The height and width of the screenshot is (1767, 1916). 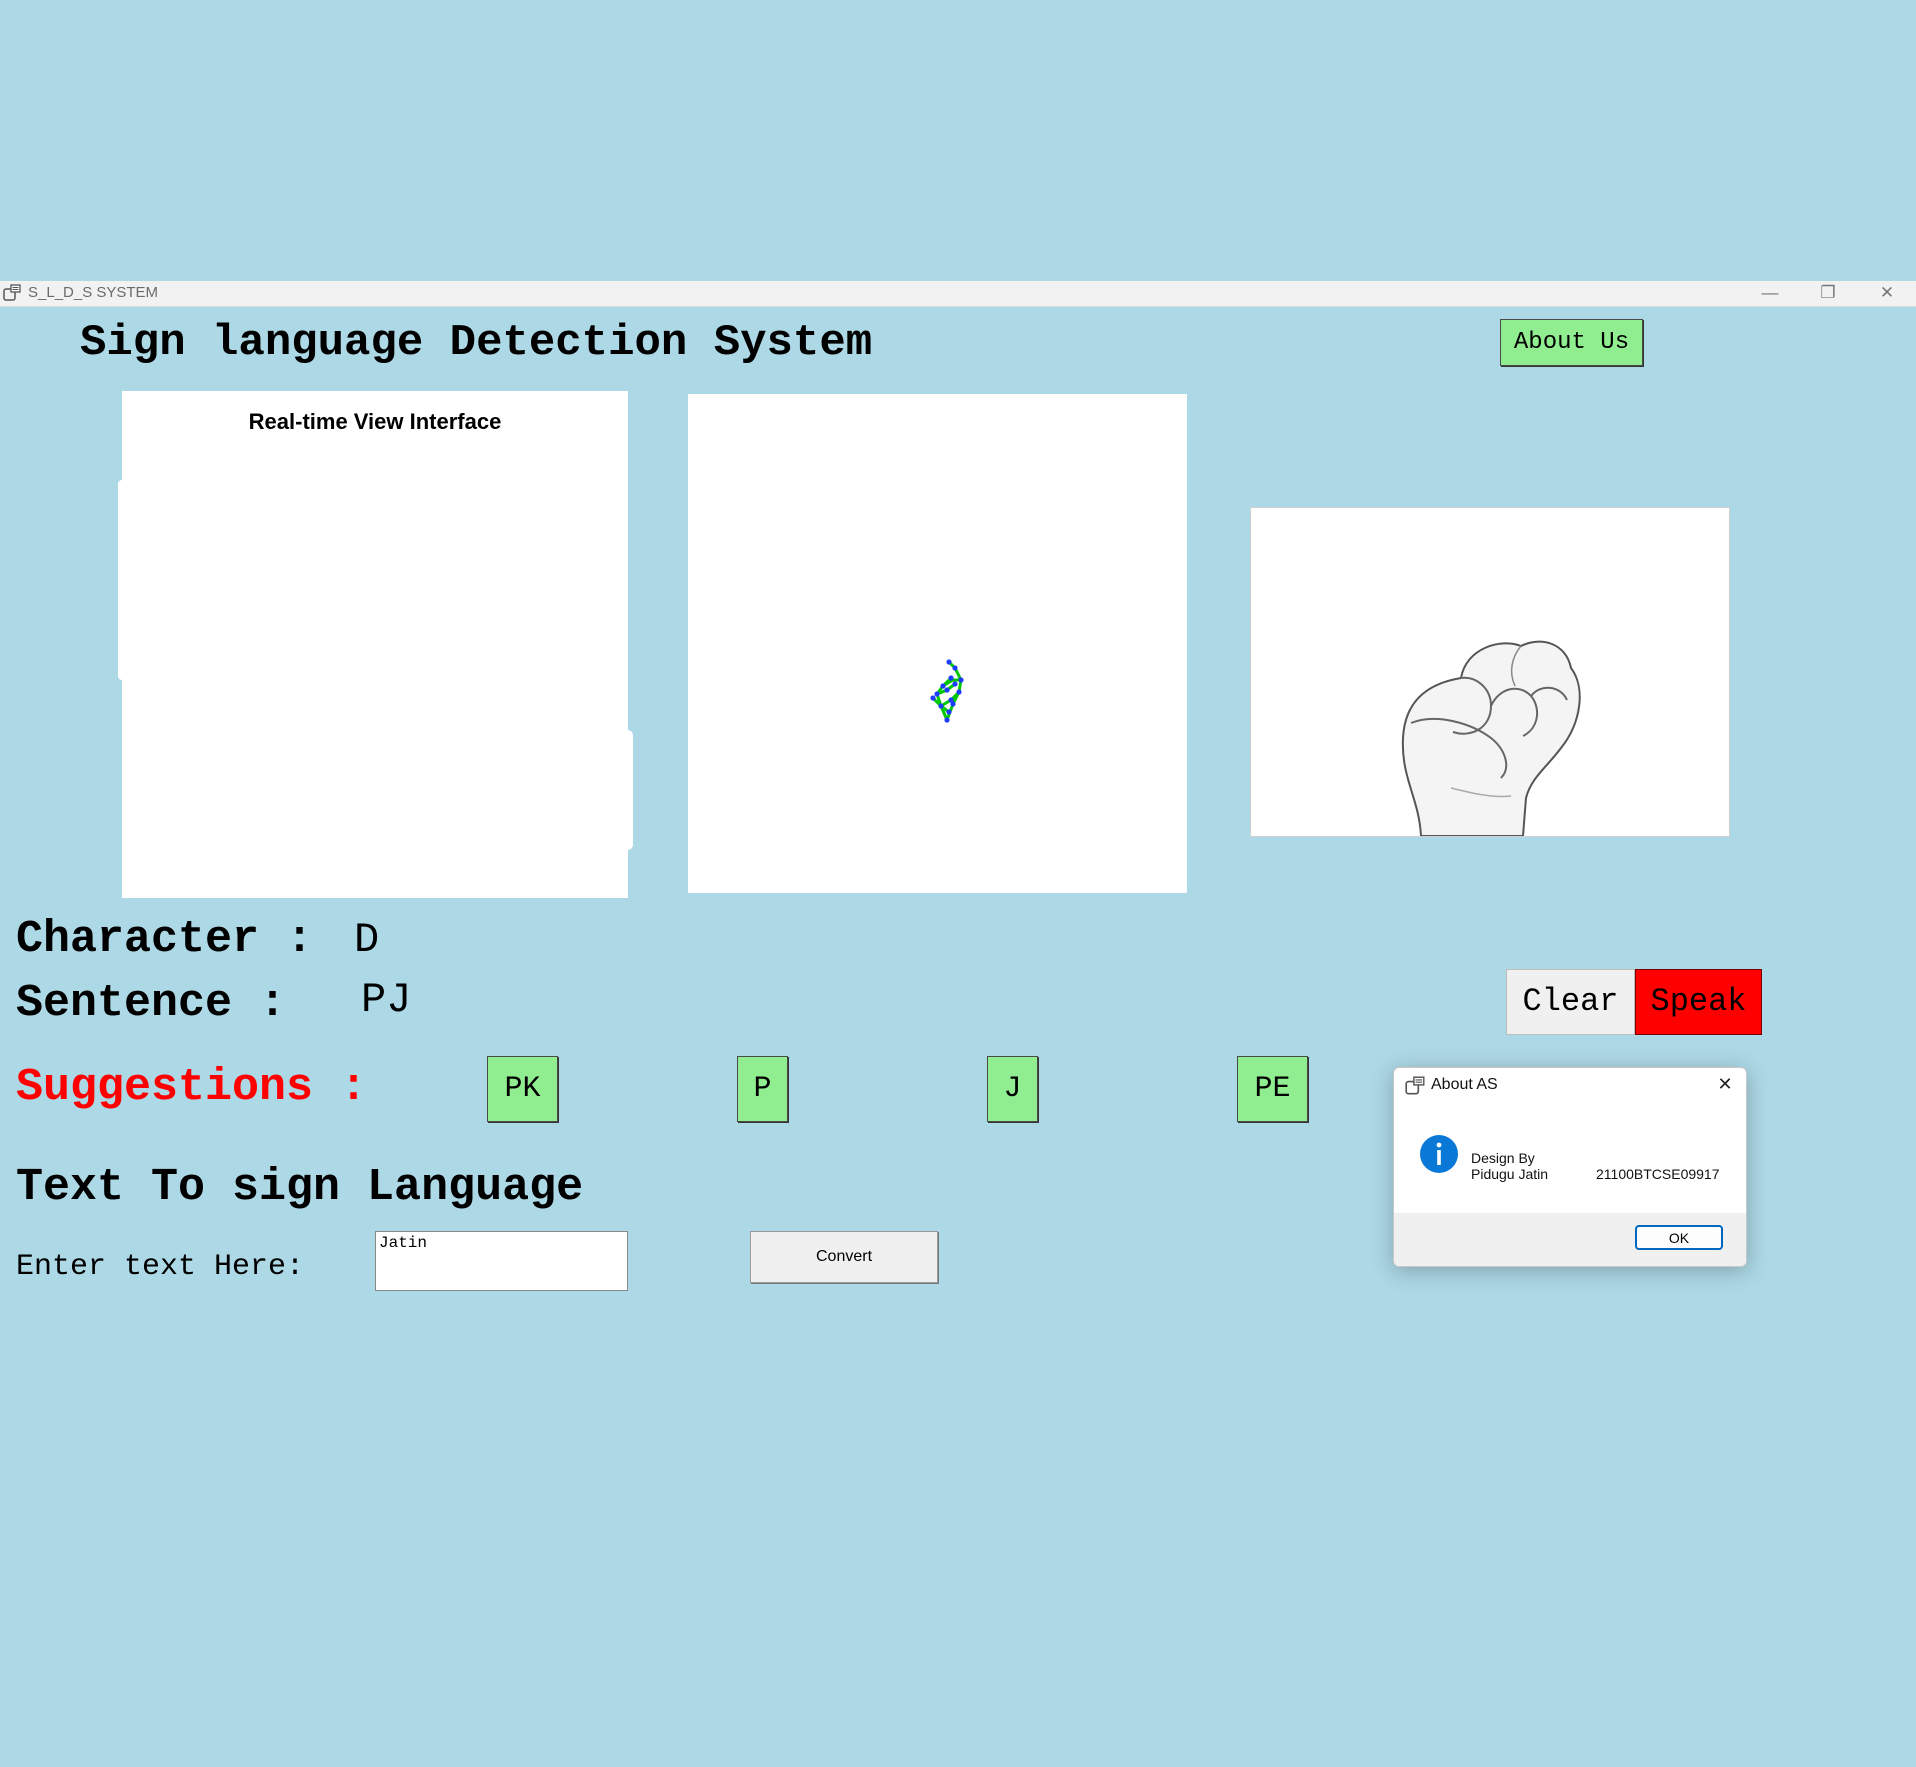 What do you see at coordinates (1887, 293) in the screenshot?
I see `close-icon: ✕` at bounding box center [1887, 293].